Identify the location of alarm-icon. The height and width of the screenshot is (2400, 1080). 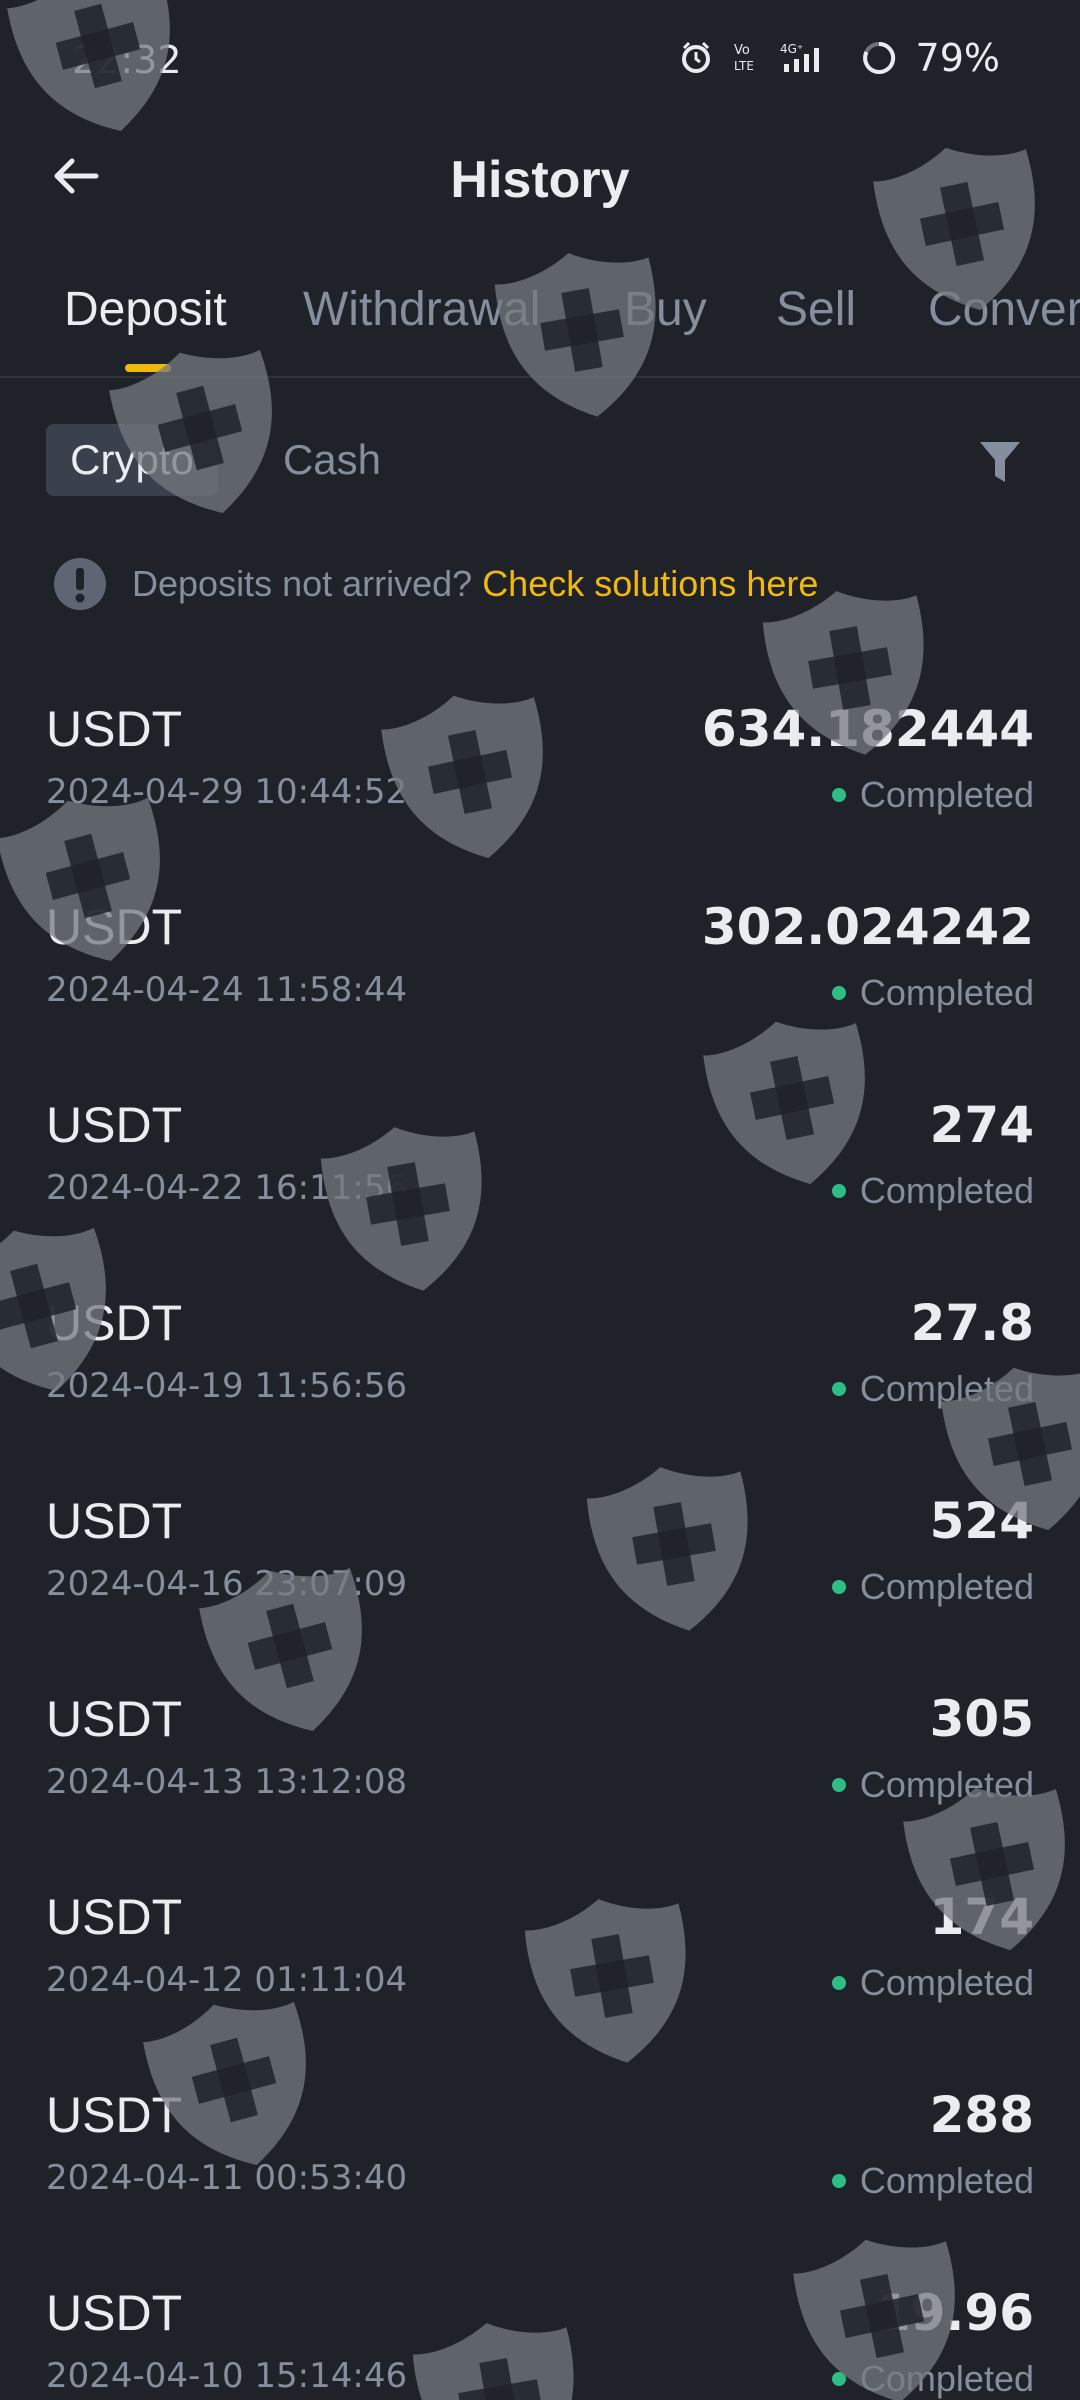
(696, 58).